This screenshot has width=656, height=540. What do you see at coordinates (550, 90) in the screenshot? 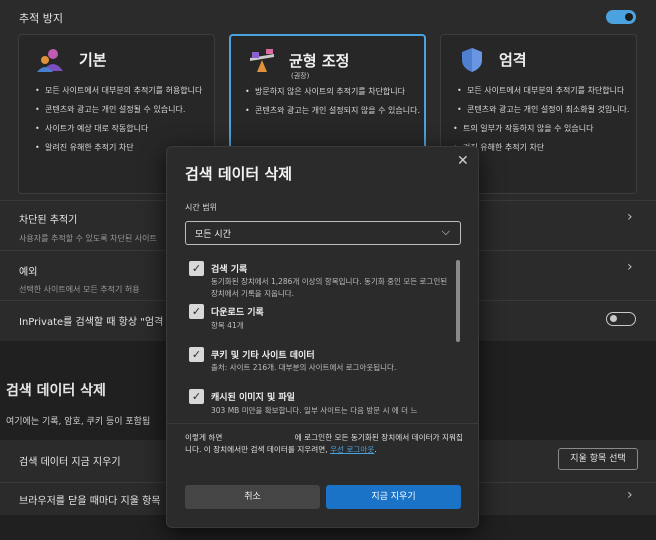
I see `bullet: 모든 사이트에서 대부분의 추적기를 차단합니다` at bounding box center [550, 90].